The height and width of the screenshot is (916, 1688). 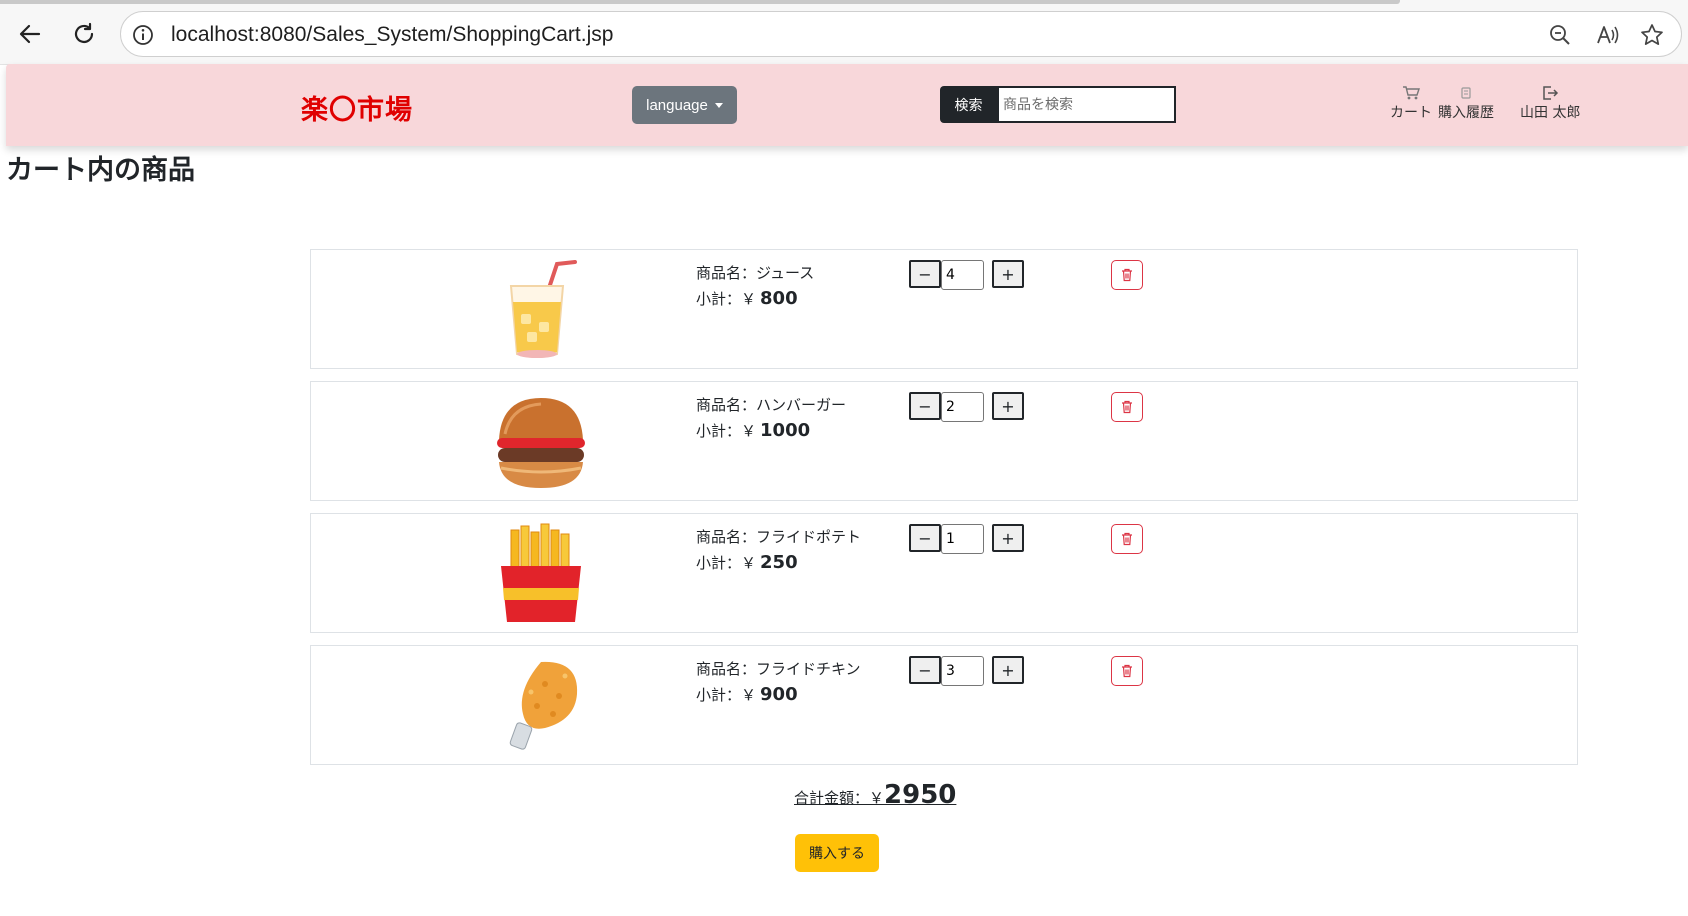 What do you see at coordinates (143, 37) in the screenshot?
I see `site-info-icon` at bounding box center [143, 37].